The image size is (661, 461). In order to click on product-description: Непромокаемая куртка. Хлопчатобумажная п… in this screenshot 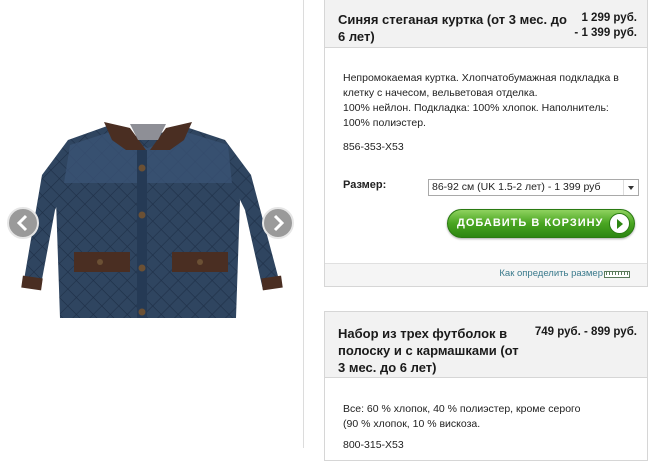, I will do `click(481, 101)`.